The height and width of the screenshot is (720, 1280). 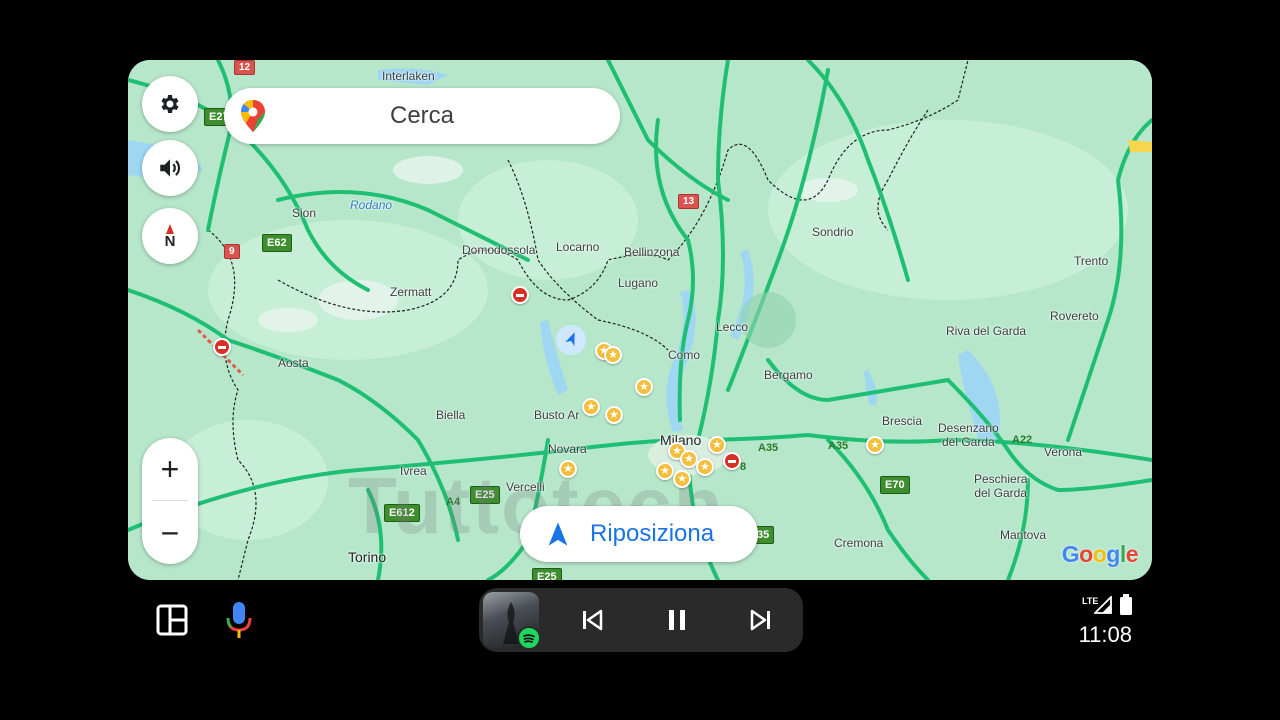 I want to click on place-label: Bergamo, so click(x=788, y=375).